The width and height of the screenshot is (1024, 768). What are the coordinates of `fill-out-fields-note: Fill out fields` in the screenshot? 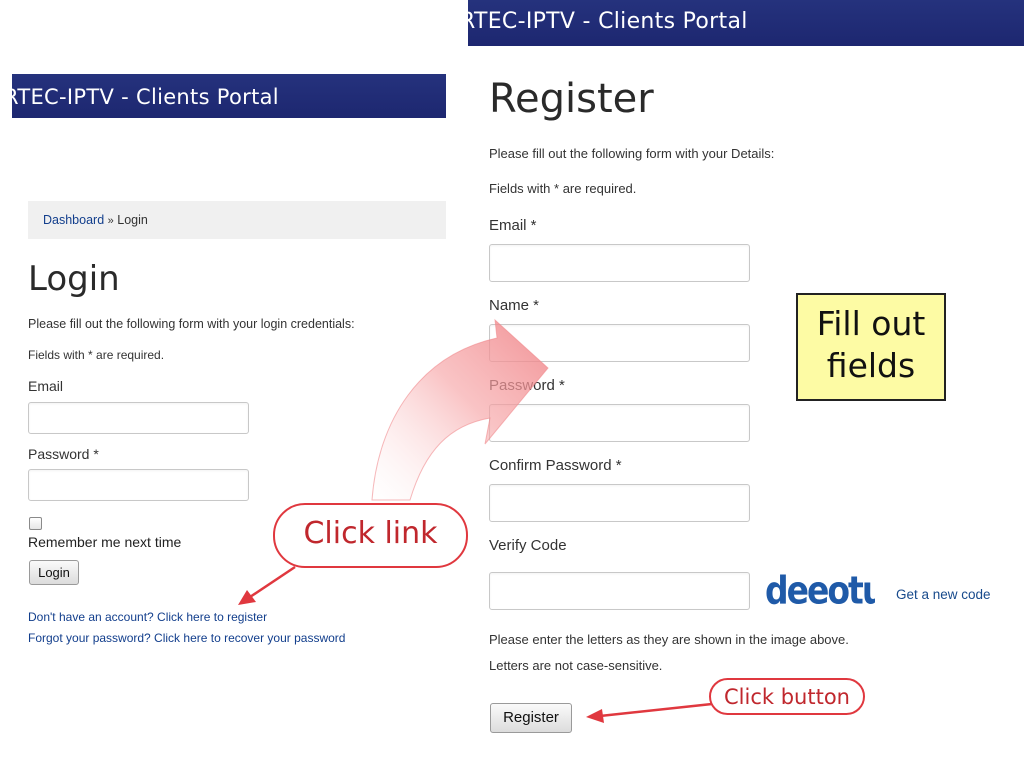 It's located at (871, 347).